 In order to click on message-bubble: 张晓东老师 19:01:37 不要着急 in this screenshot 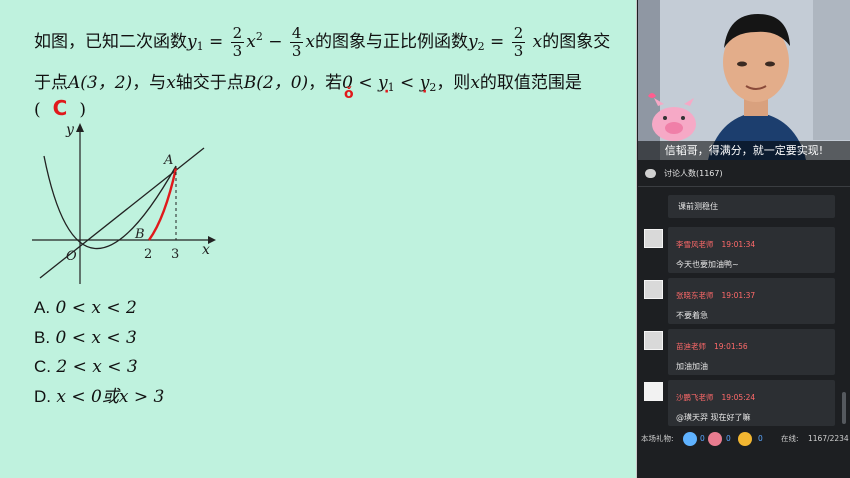, I will do `click(751, 301)`.